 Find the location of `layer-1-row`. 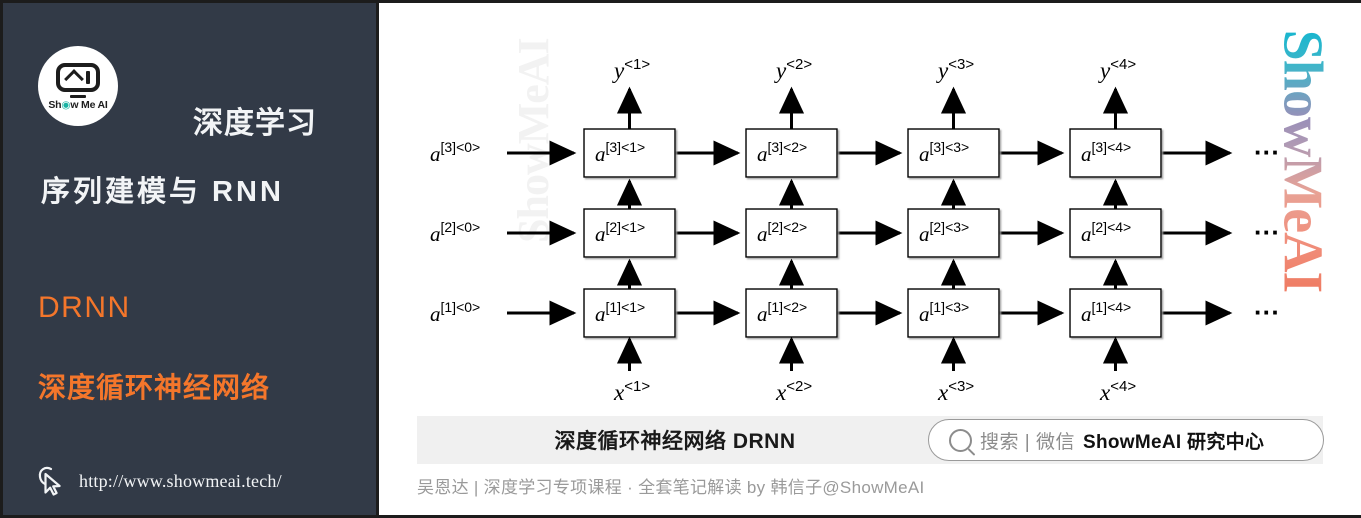

layer-1-row is located at coordinates (870, 314).